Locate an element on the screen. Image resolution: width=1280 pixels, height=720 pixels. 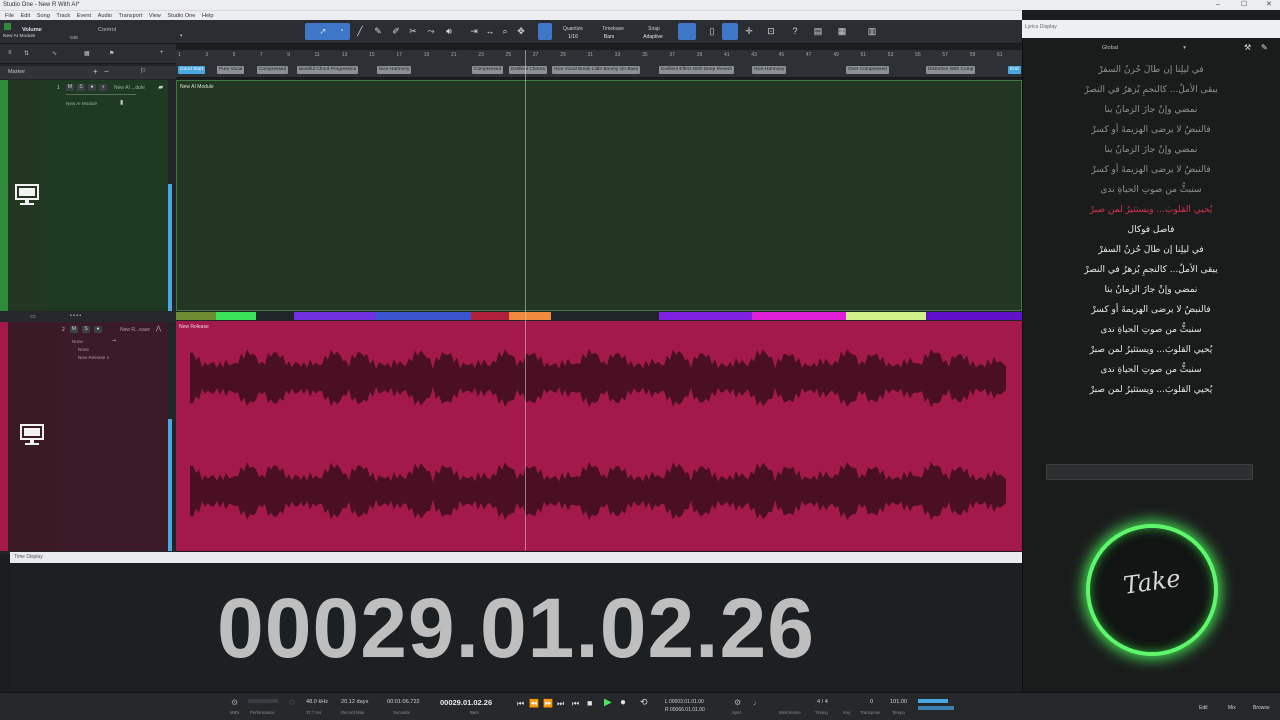
menu-event: Event is located at coordinates (84, 16).